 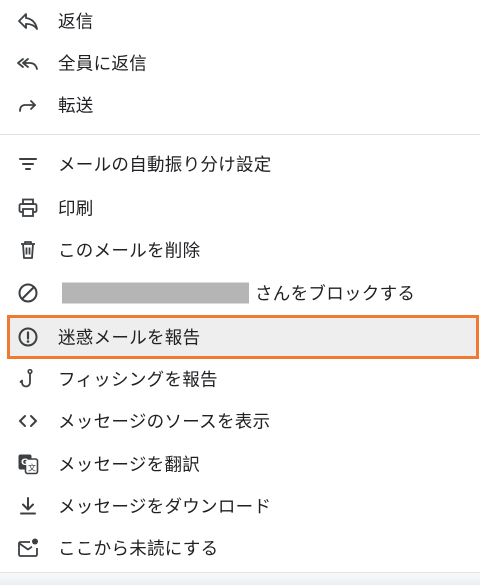 What do you see at coordinates (240, 337) in the screenshot?
I see `menu-item-report-spam: 迷惑メールを報告` at bounding box center [240, 337].